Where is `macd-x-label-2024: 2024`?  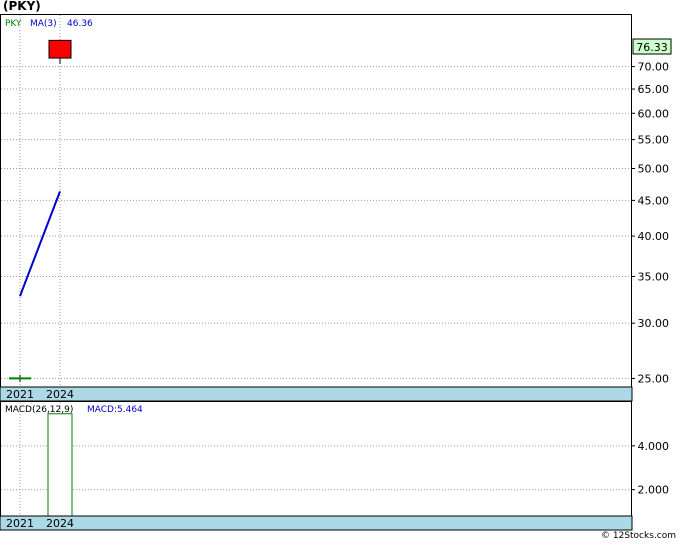
macd-x-label-2024: 2024 is located at coordinates (60, 523).